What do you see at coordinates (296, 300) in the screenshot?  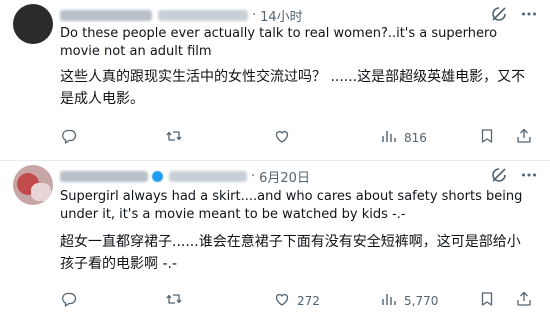 I see `like-button: 272` at bounding box center [296, 300].